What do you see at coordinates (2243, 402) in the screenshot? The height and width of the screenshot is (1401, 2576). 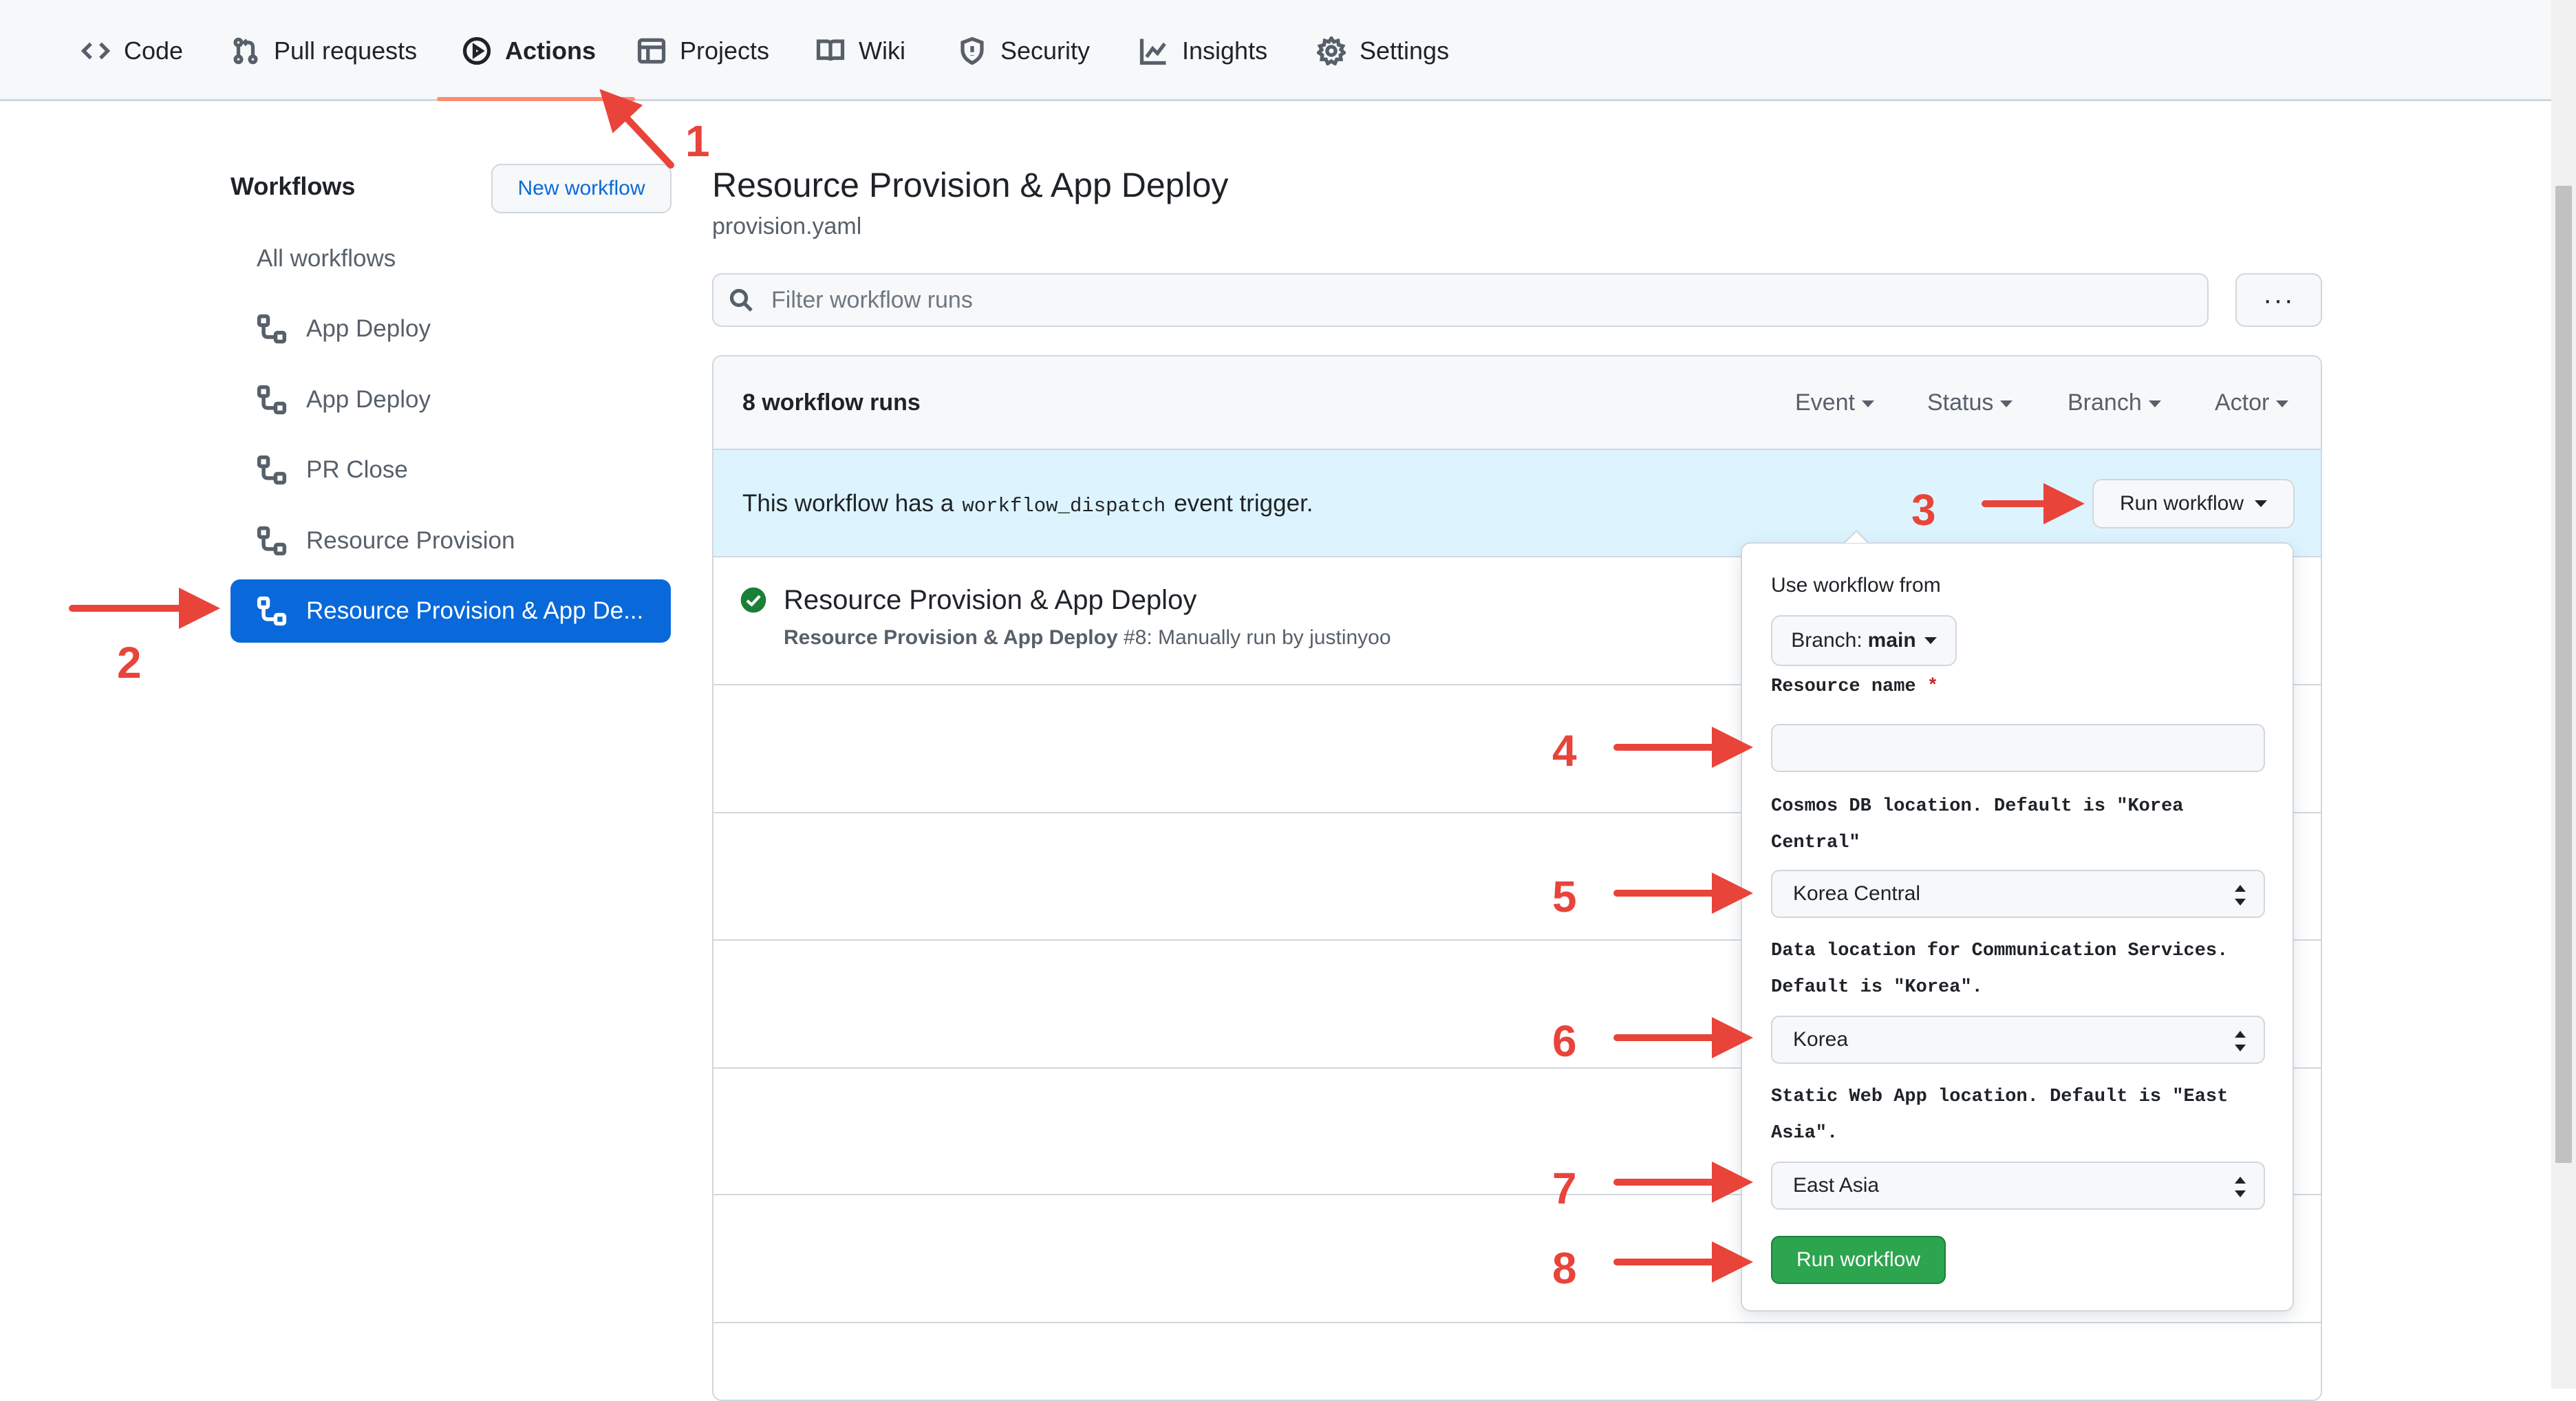 I see `filter-label: Actor` at bounding box center [2243, 402].